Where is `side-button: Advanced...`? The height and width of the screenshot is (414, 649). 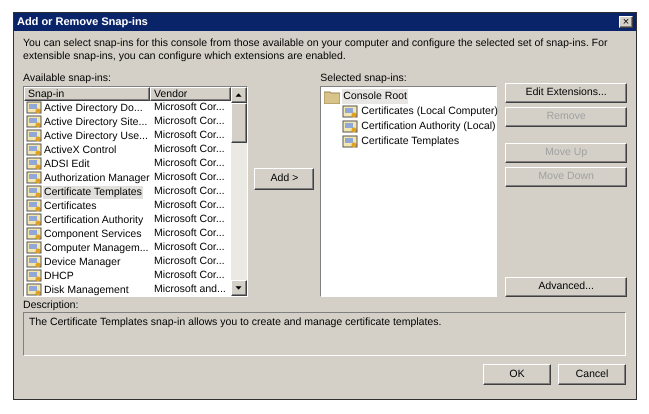
side-button: Advanced... is located at coordinates (566, 287).